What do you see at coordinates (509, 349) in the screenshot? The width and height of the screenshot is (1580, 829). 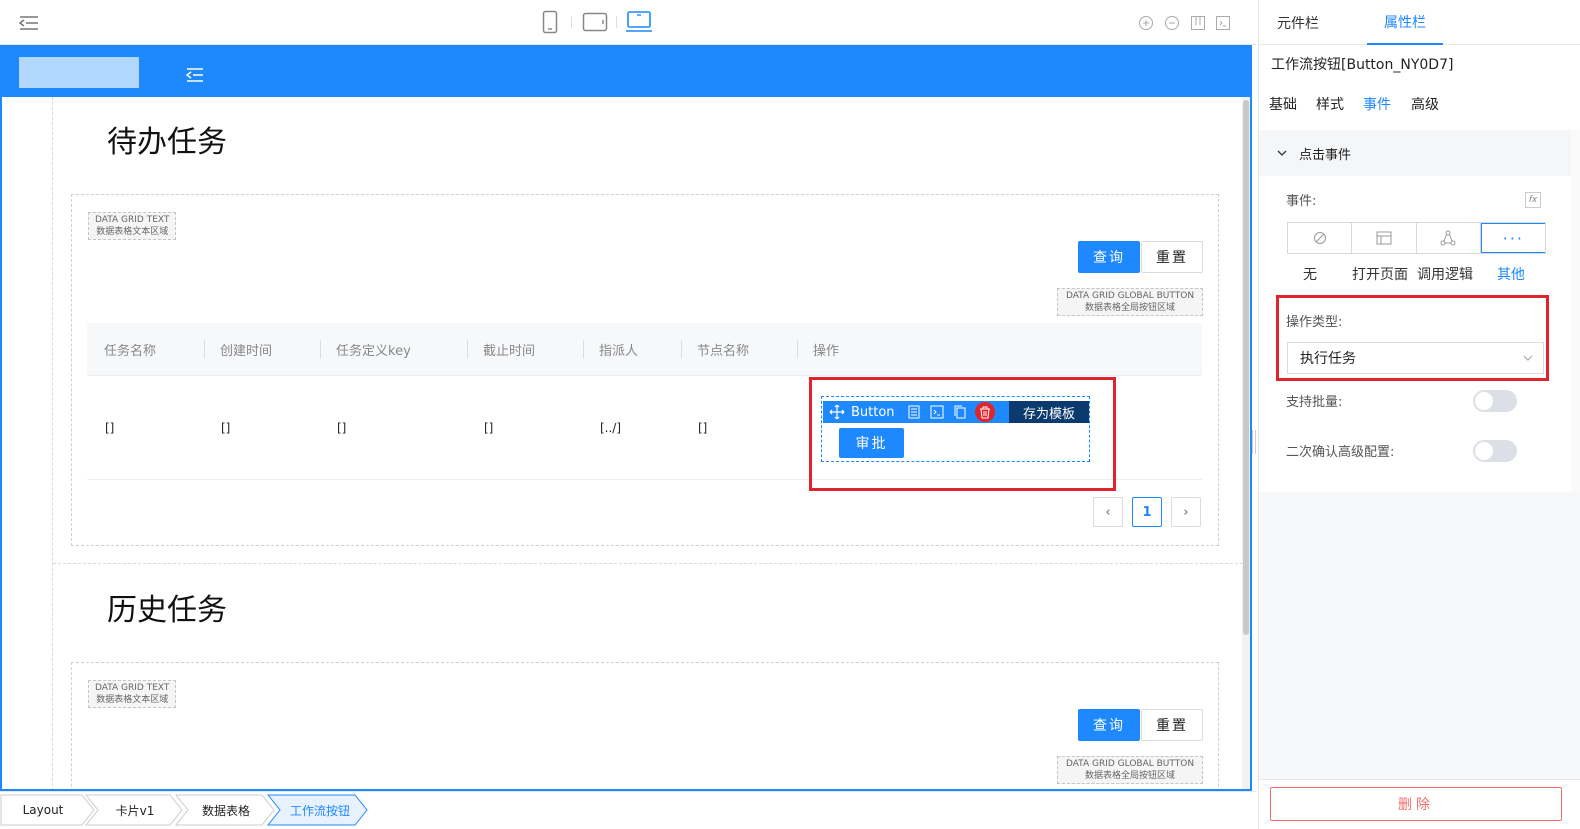 I see `col-deadline: 截止时间` at bounding box center [509, 349].